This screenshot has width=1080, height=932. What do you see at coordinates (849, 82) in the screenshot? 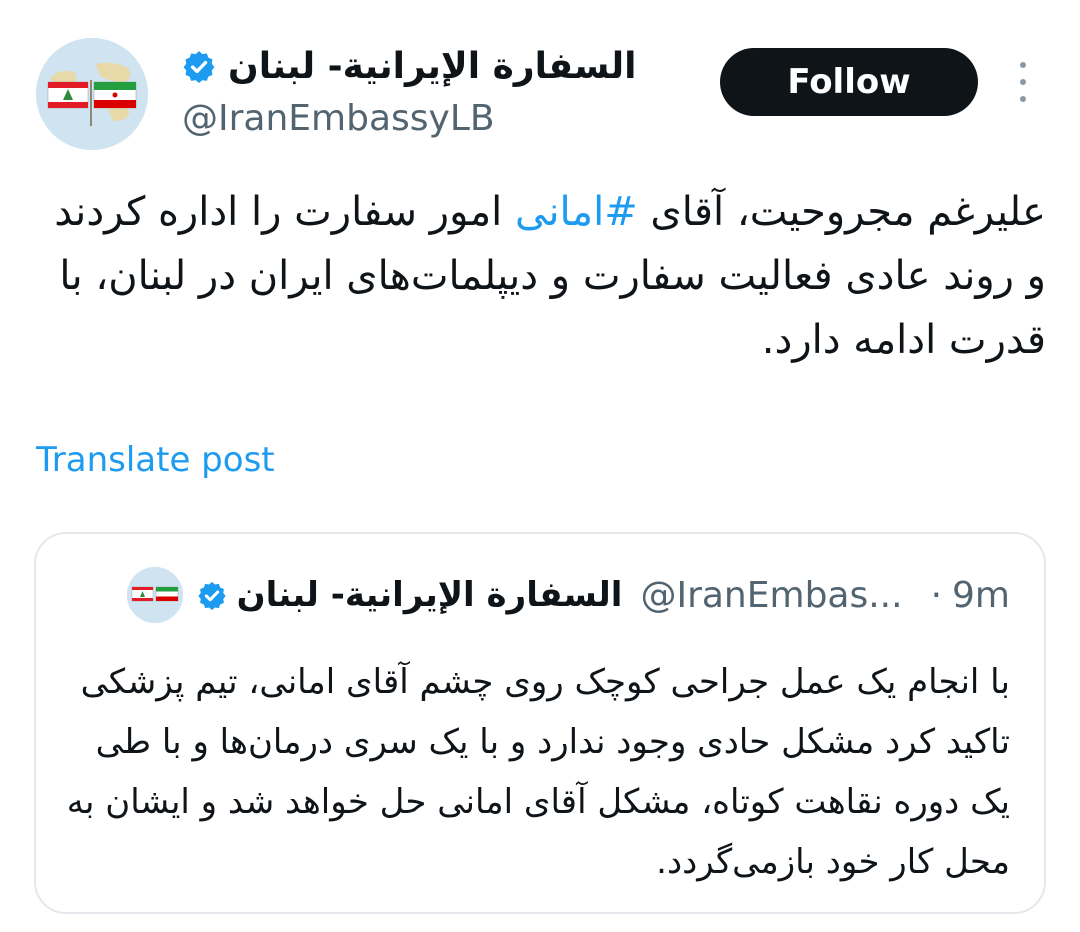
I see `follow-button: Follow` at bounding box center [849, 82].